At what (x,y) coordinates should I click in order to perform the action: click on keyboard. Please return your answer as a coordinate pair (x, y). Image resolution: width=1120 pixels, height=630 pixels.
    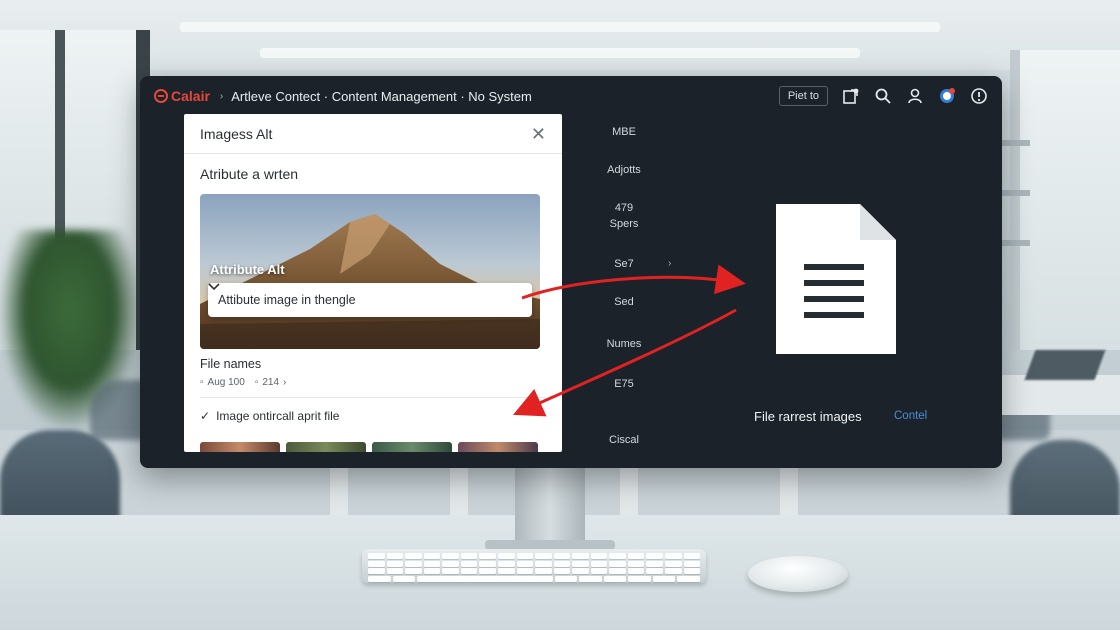
    Looking at the image, I should click on (534, 566).